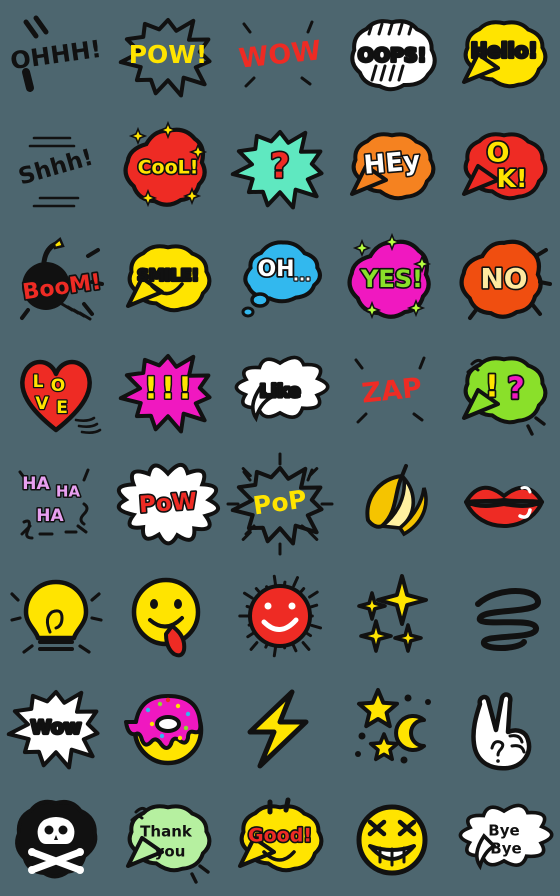  I want to click on sticker-art-interrobang: !?, so click(505, 396).